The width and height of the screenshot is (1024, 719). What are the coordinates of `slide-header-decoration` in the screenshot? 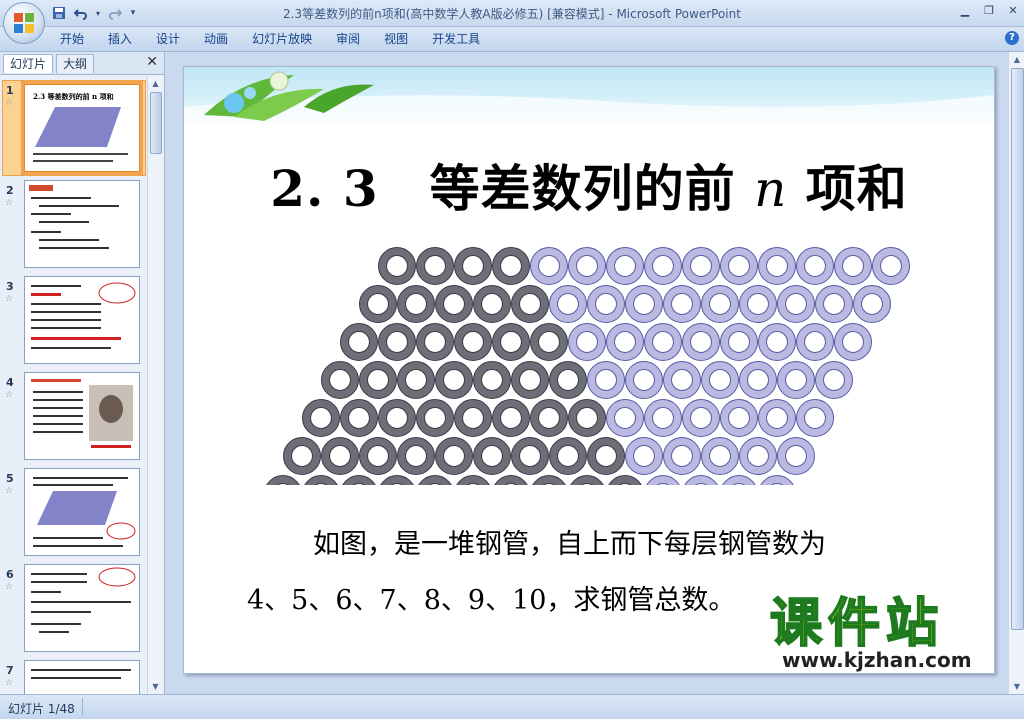 It's located at (589, 94).